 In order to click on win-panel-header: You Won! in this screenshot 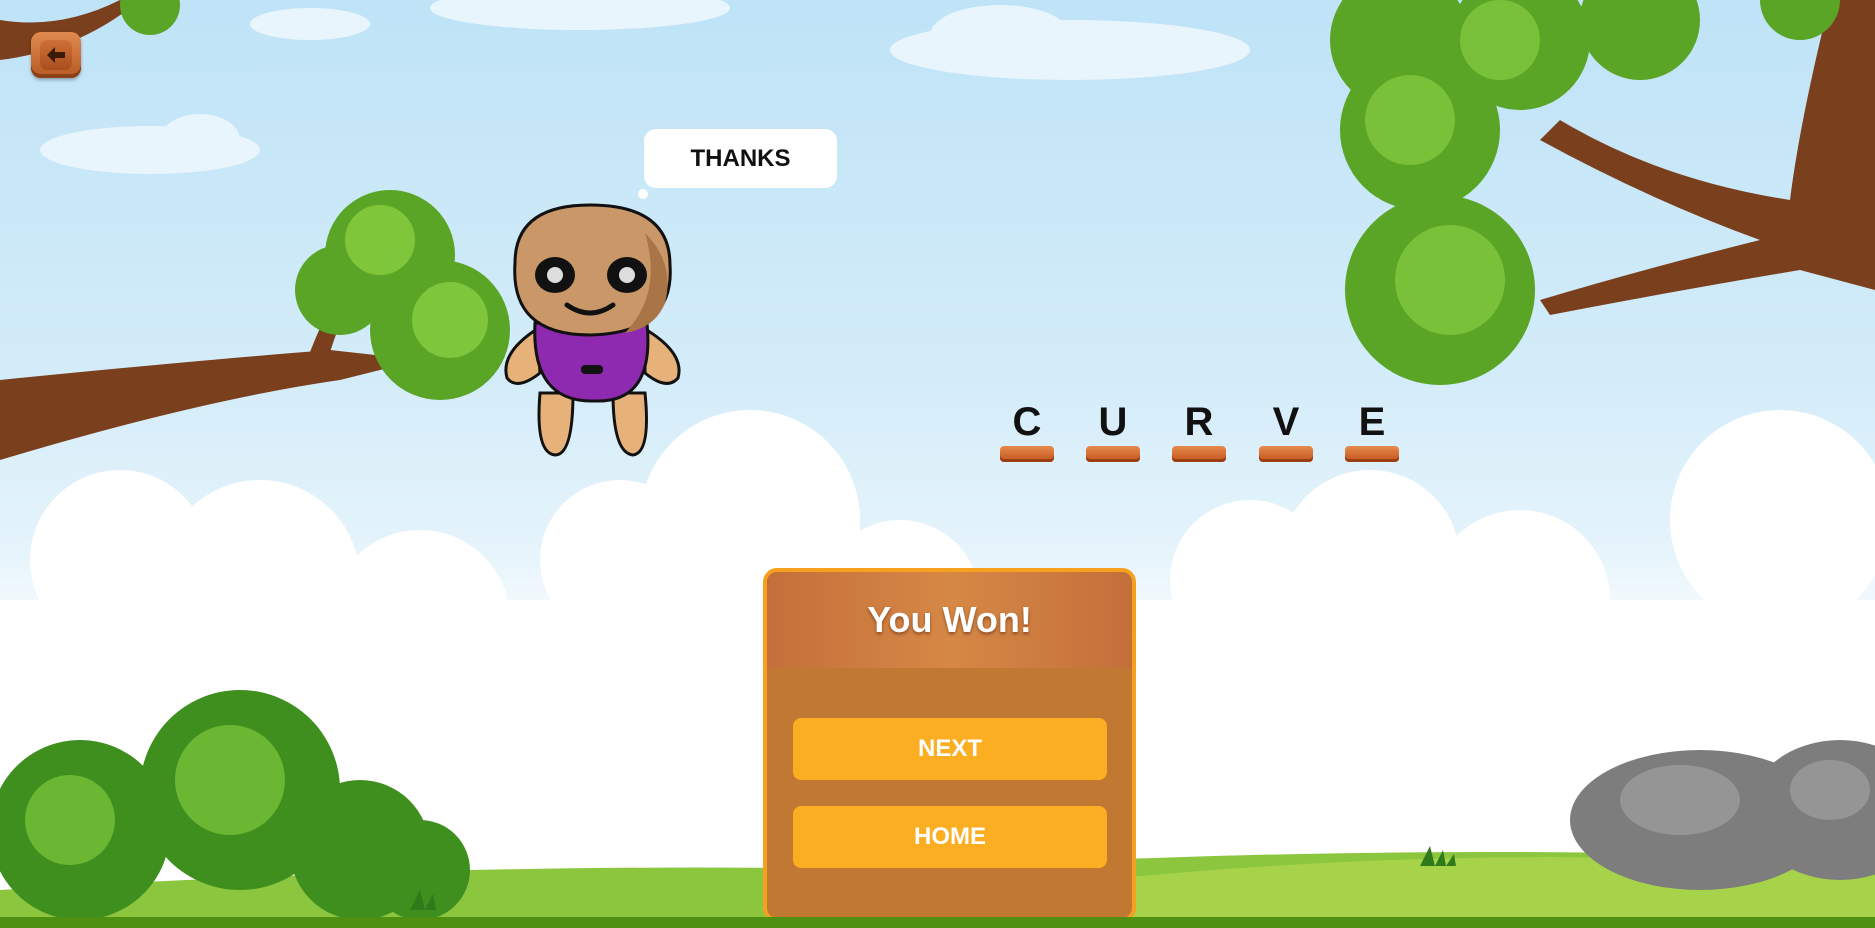, I will do `click(949, 620)`.